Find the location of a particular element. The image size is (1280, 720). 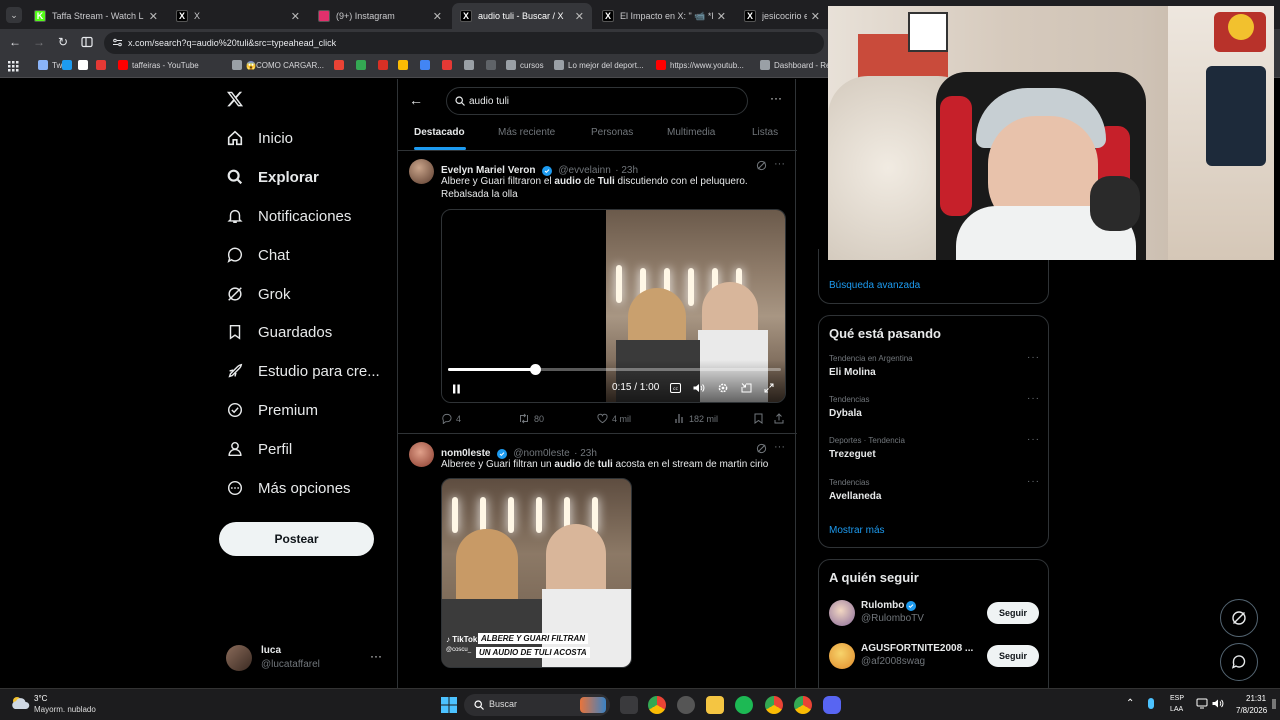

reload-icon: ↻ is located at coordinates (63, 42).